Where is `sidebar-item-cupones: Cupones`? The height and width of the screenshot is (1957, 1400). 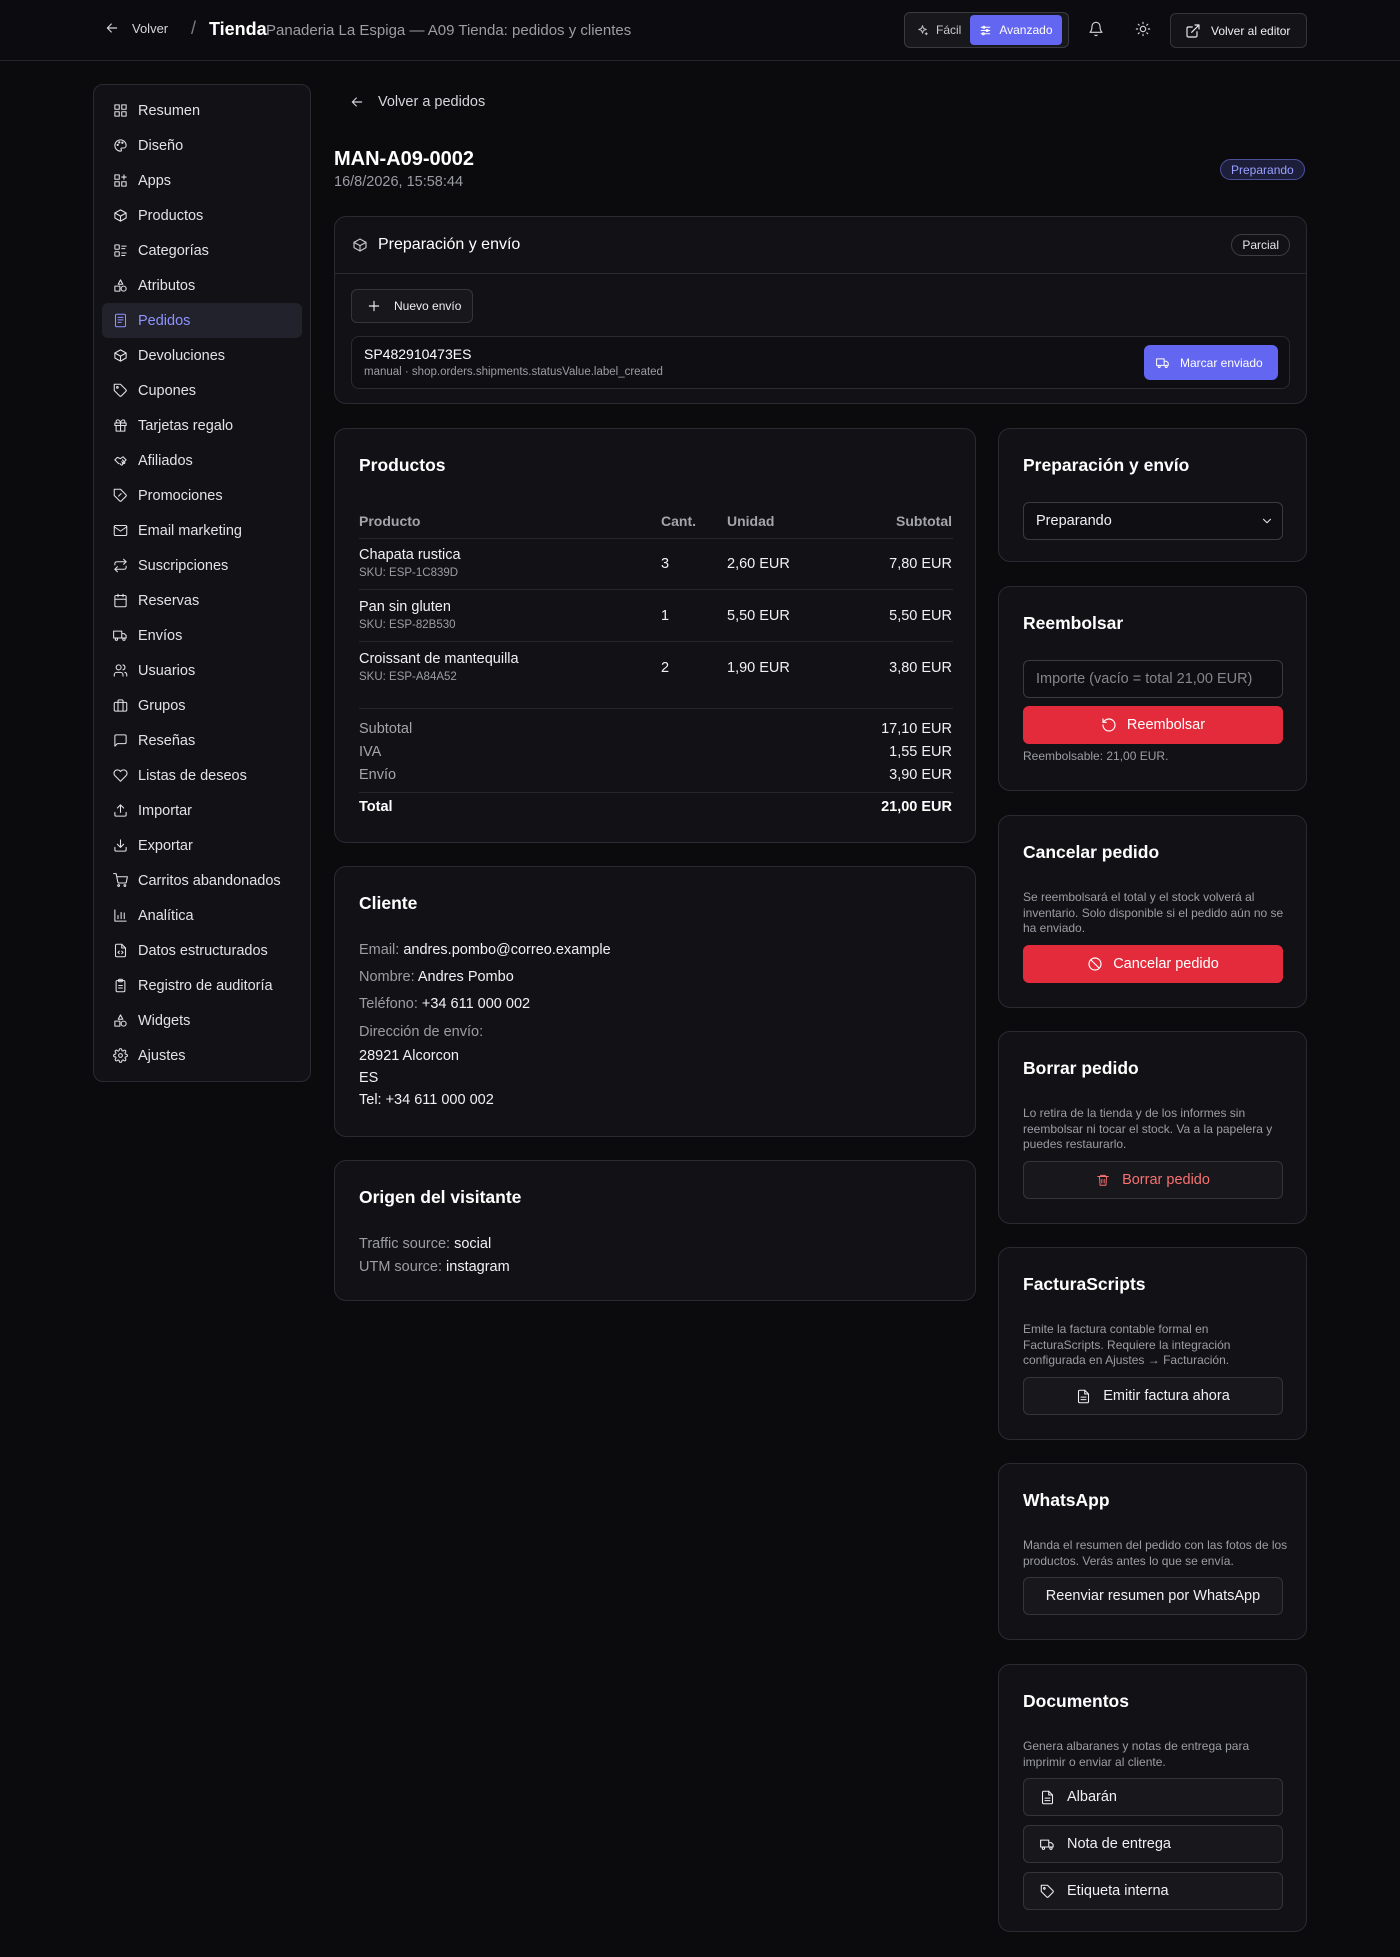 sidebar-item-cupones: Cupones is located at coordinates (202, 390).